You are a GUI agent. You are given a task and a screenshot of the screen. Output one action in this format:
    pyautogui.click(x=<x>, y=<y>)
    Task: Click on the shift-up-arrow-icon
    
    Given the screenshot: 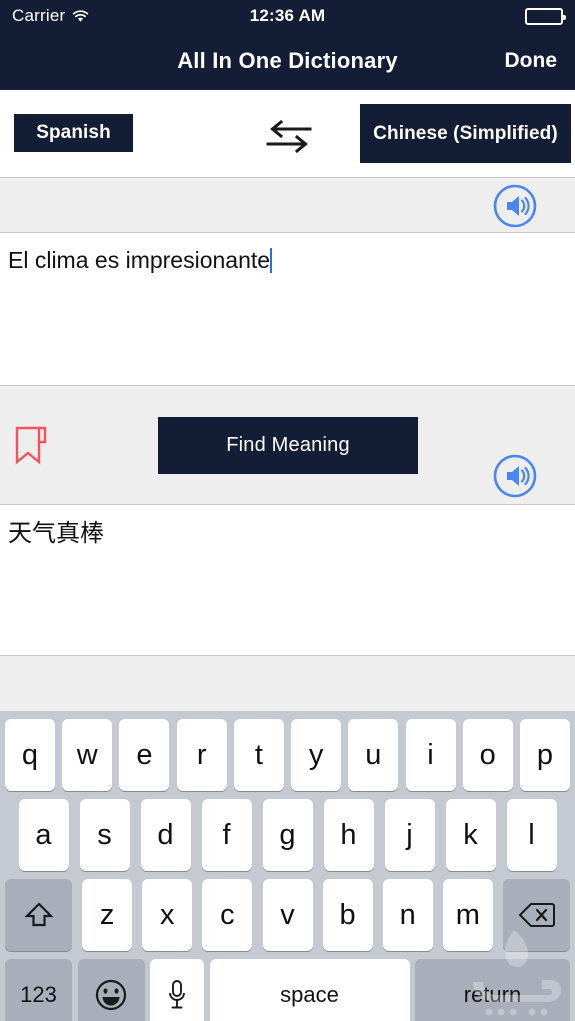 What is the action you would take?
    pyautogui.click(x=38, y=915)
    